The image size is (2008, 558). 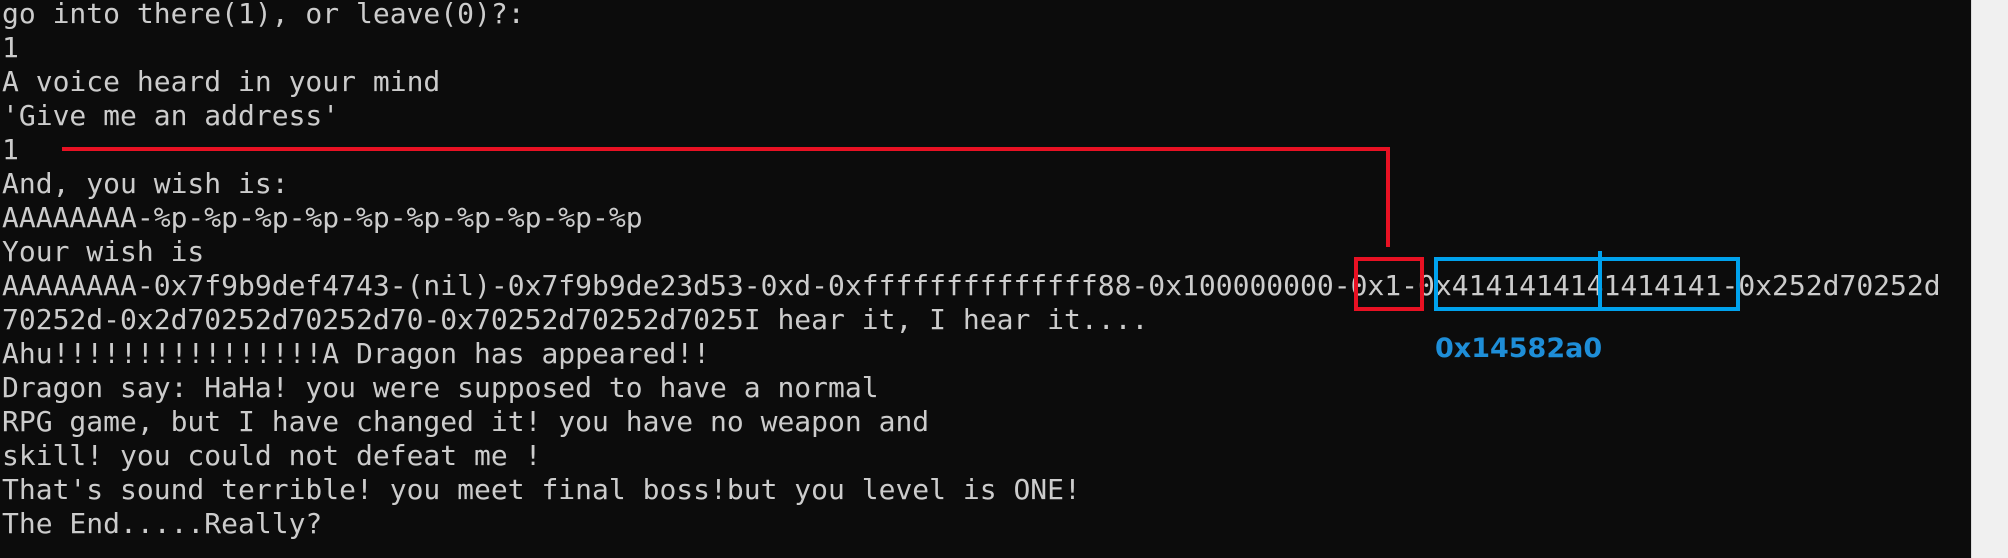 What do you see at coordinates (145, 183) in the screenshot?
I see `terminal-line: And, you wish is:` at bounding box center [145, 183].